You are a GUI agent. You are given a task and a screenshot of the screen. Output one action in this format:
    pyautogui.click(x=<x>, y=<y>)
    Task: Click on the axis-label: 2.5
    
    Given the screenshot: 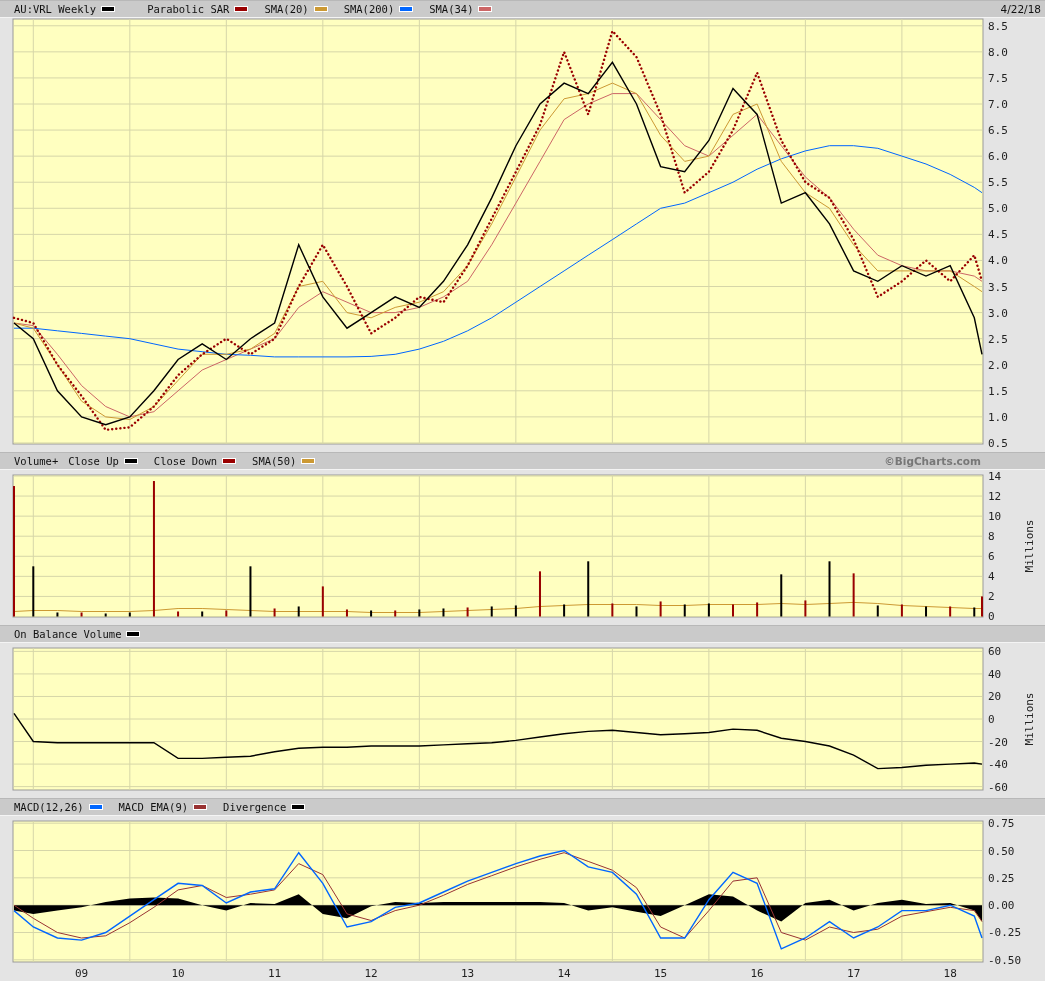 What is the action you would take?
    pyautogui.click(x=998, y=339)
    